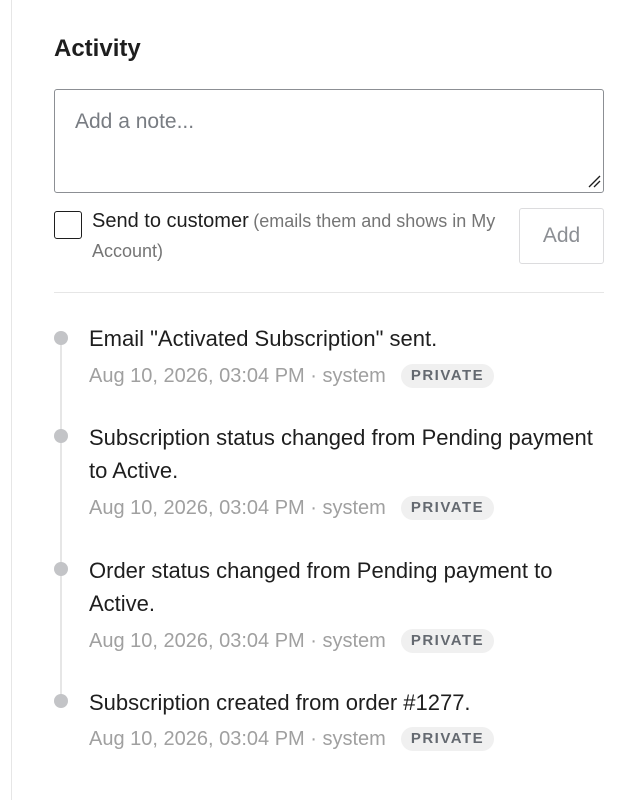  I want to click on panel-left-border, so click(11, 400).